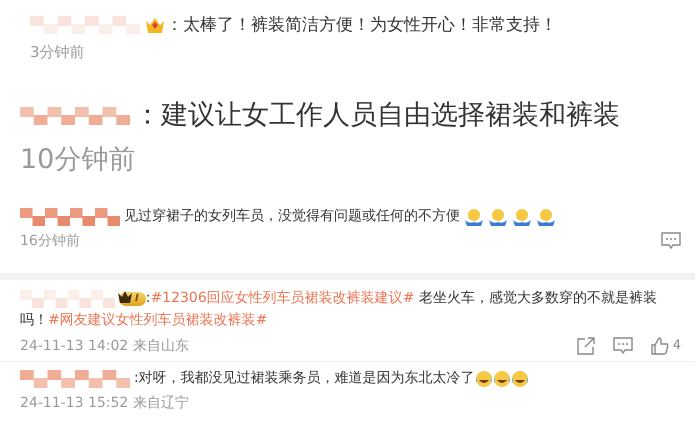 This screenshot has height=430, width=695. I want to click on comment-time: 24-11-13 15:52 来自辽宁, so click(105, 403).